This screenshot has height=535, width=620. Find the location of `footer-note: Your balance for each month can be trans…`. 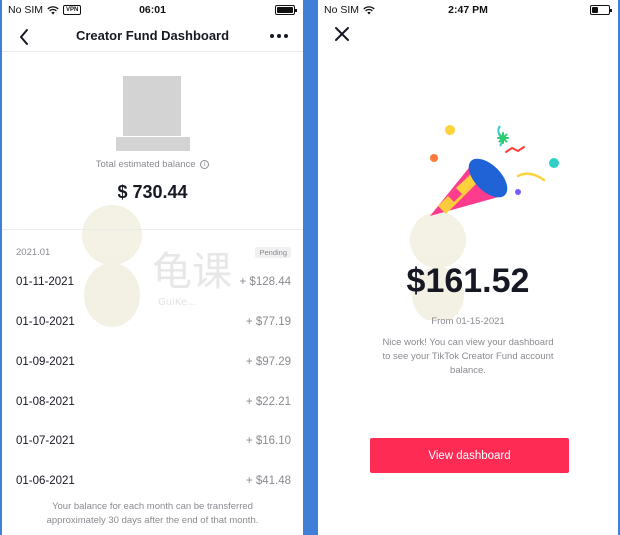

footer-note: Your balance for each month can be trans… is located at coordinates (152, 513).